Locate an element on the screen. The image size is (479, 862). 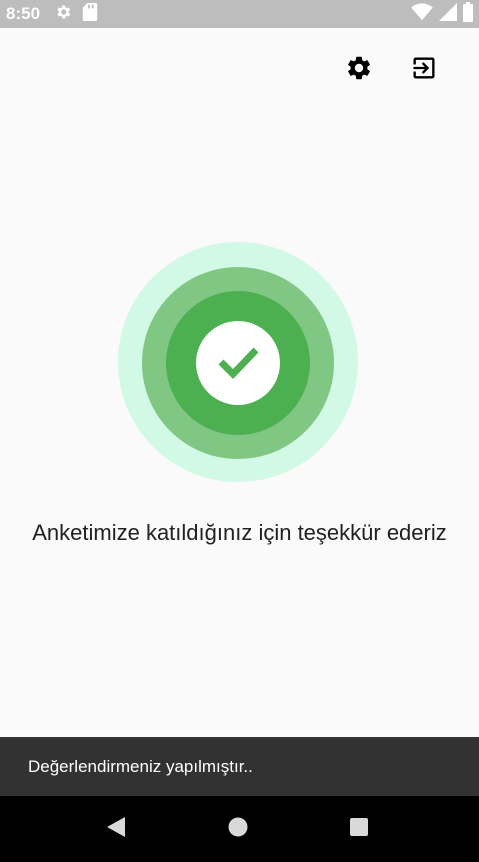
home-icon is located at coordinates (238, 829).